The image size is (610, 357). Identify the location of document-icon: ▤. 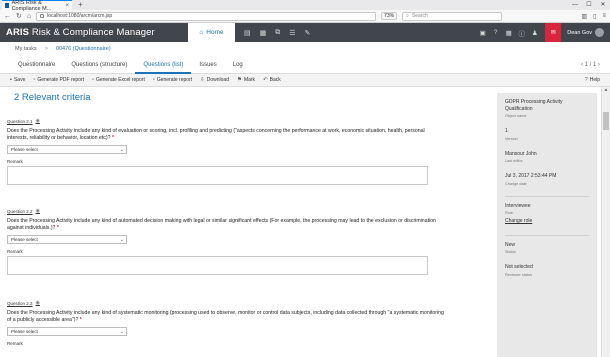
(247, 33).